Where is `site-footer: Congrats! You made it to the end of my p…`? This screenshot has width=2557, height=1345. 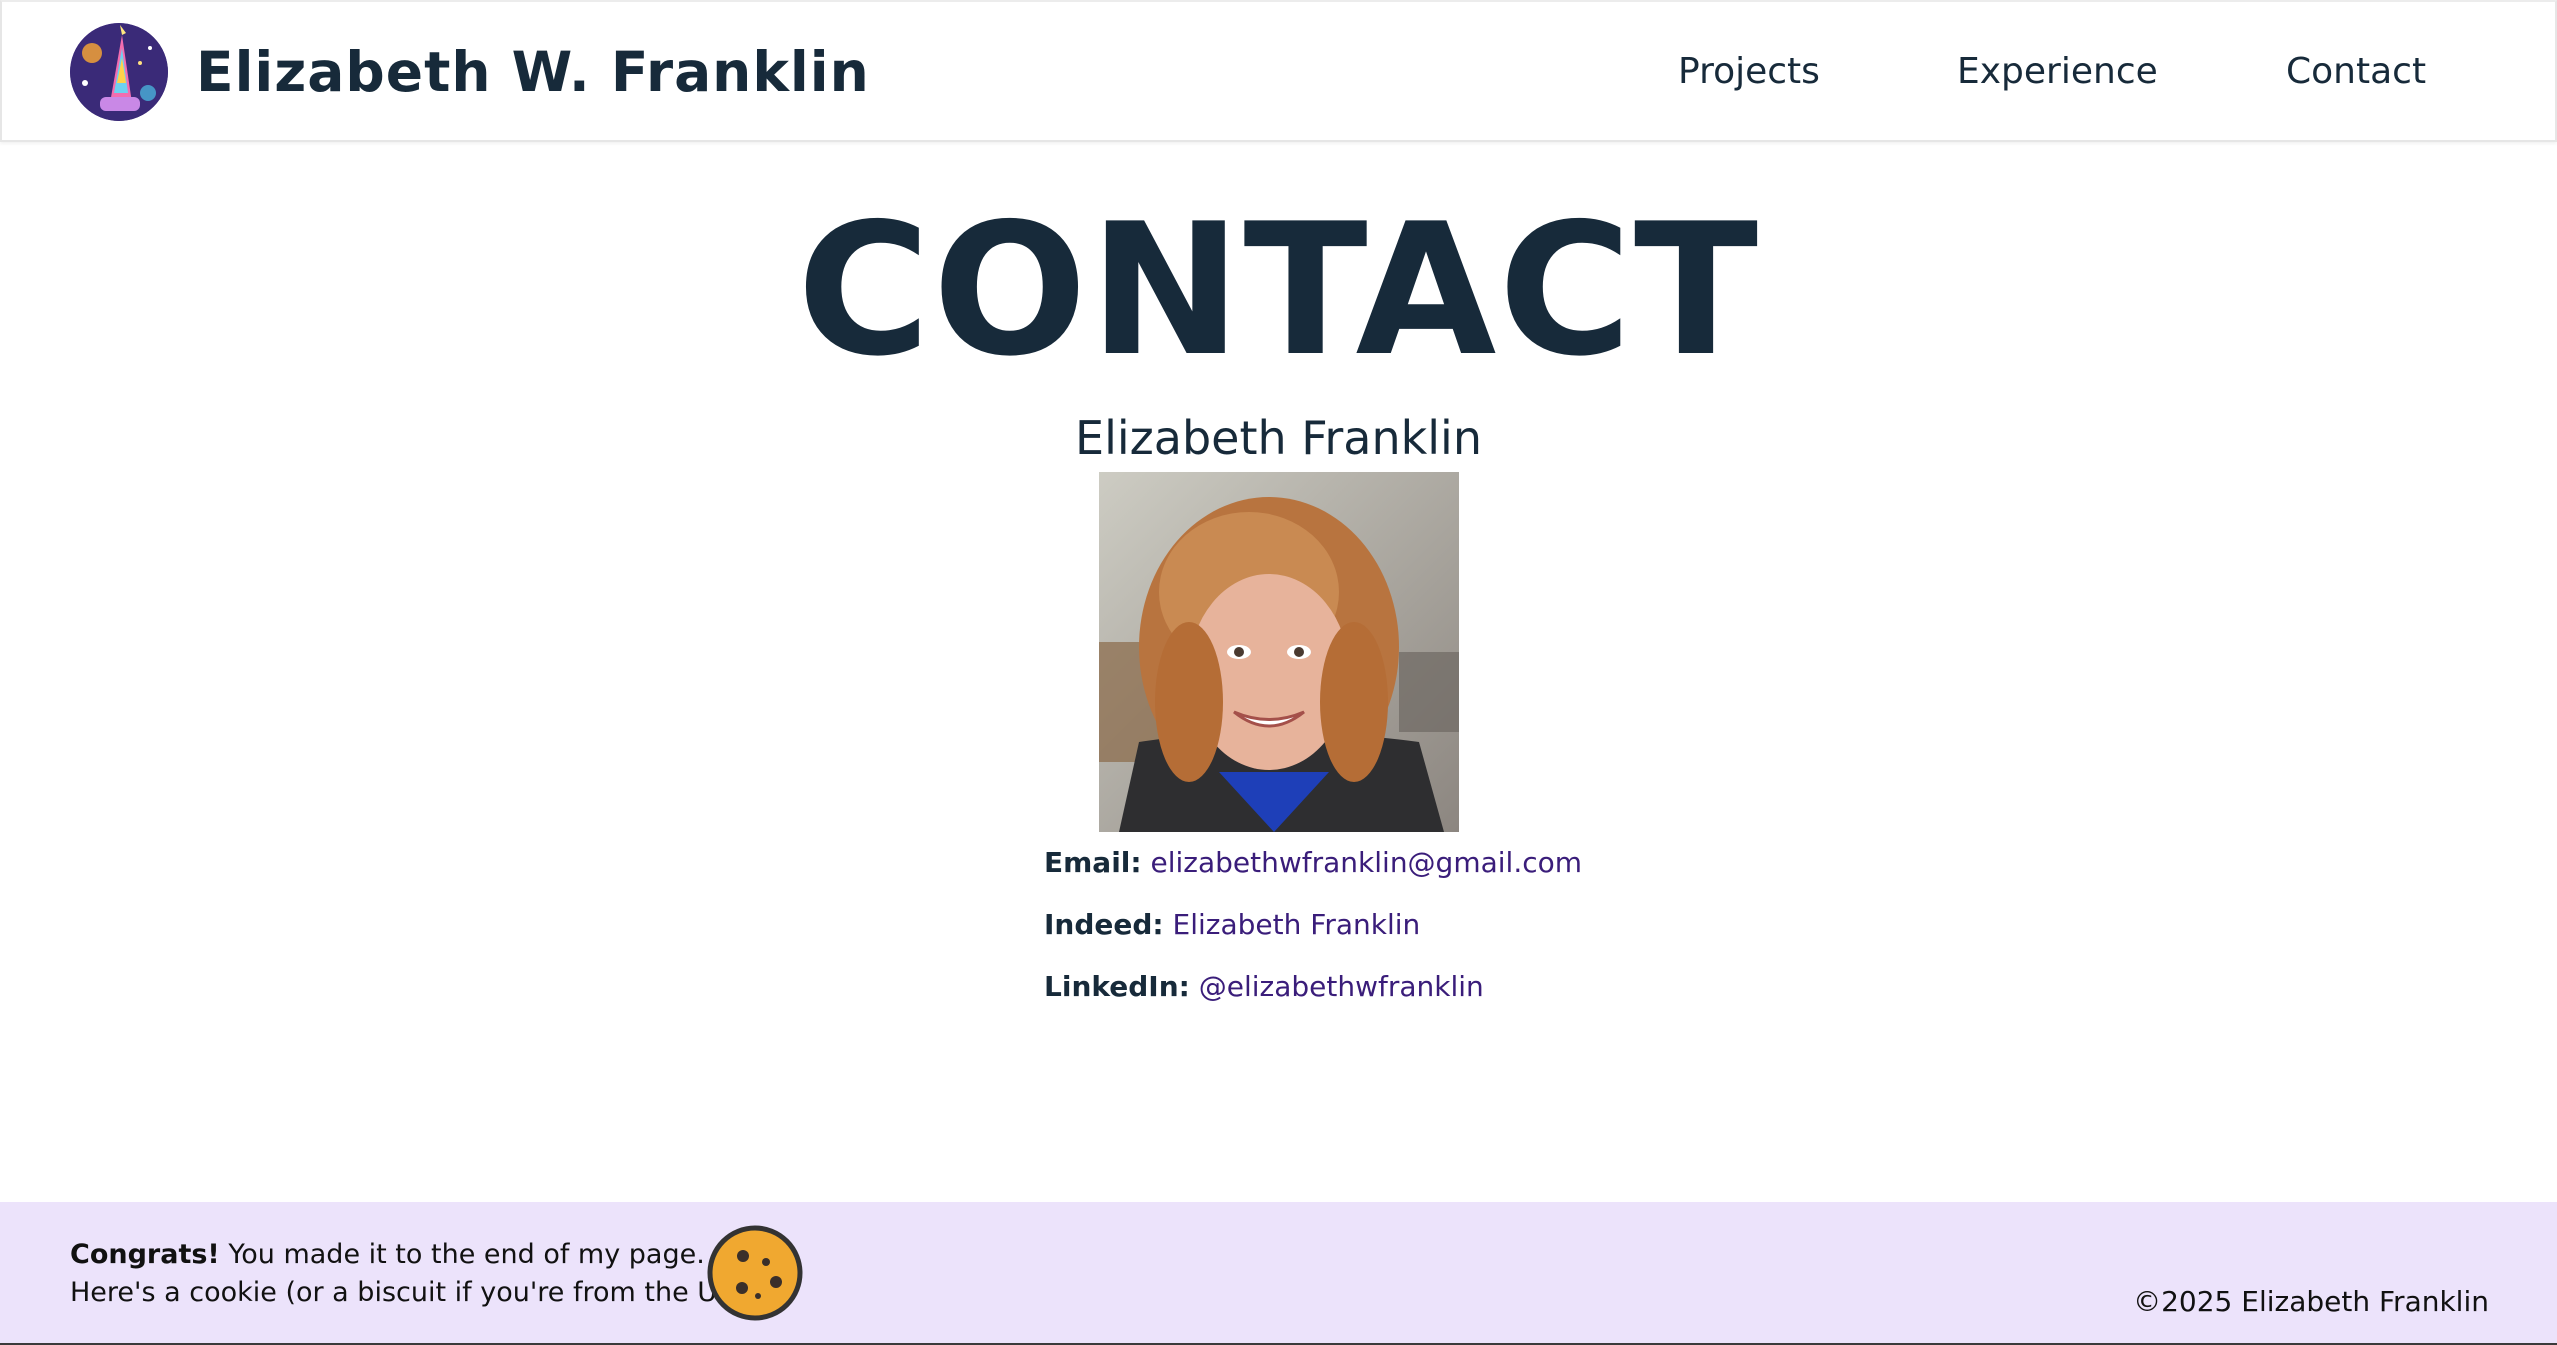
site-footer: Congrats! You made it to the end of my p… is located at coordinates (1278, 1273).